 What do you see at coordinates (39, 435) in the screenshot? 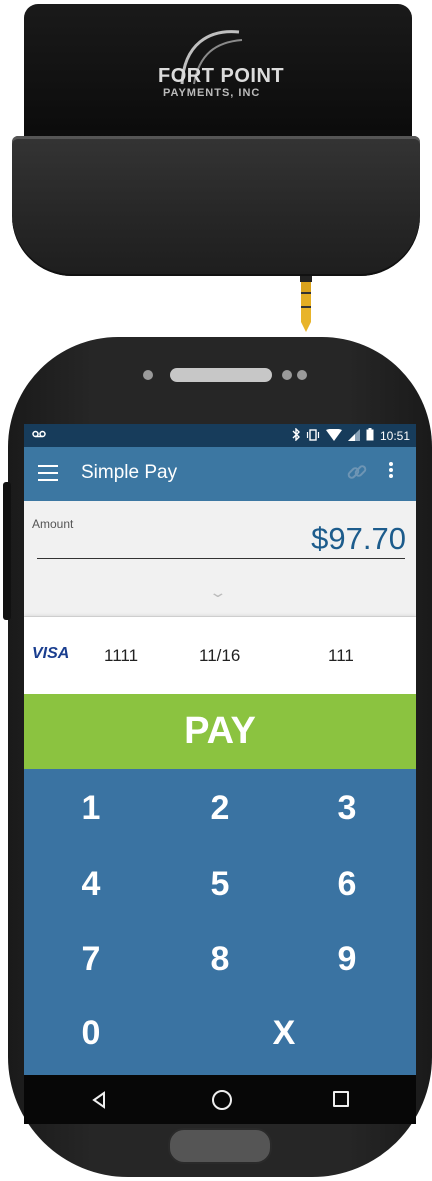
I see `voicemail-icon` at bounding box center [39, 435].